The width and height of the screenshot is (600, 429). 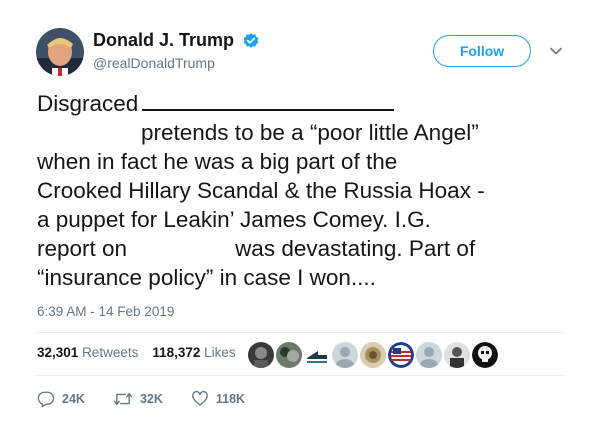 What do you see at coordinates (143, 352) in the screenshot?
I see `engagement-stats: 32,301 Retweets 118,372 Likes` at bounding box center [143, 352].